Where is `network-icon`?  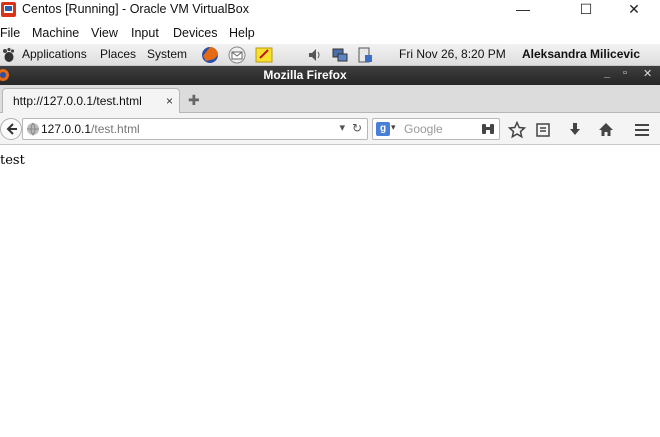 network-icon is located at coordinates (340, 55).